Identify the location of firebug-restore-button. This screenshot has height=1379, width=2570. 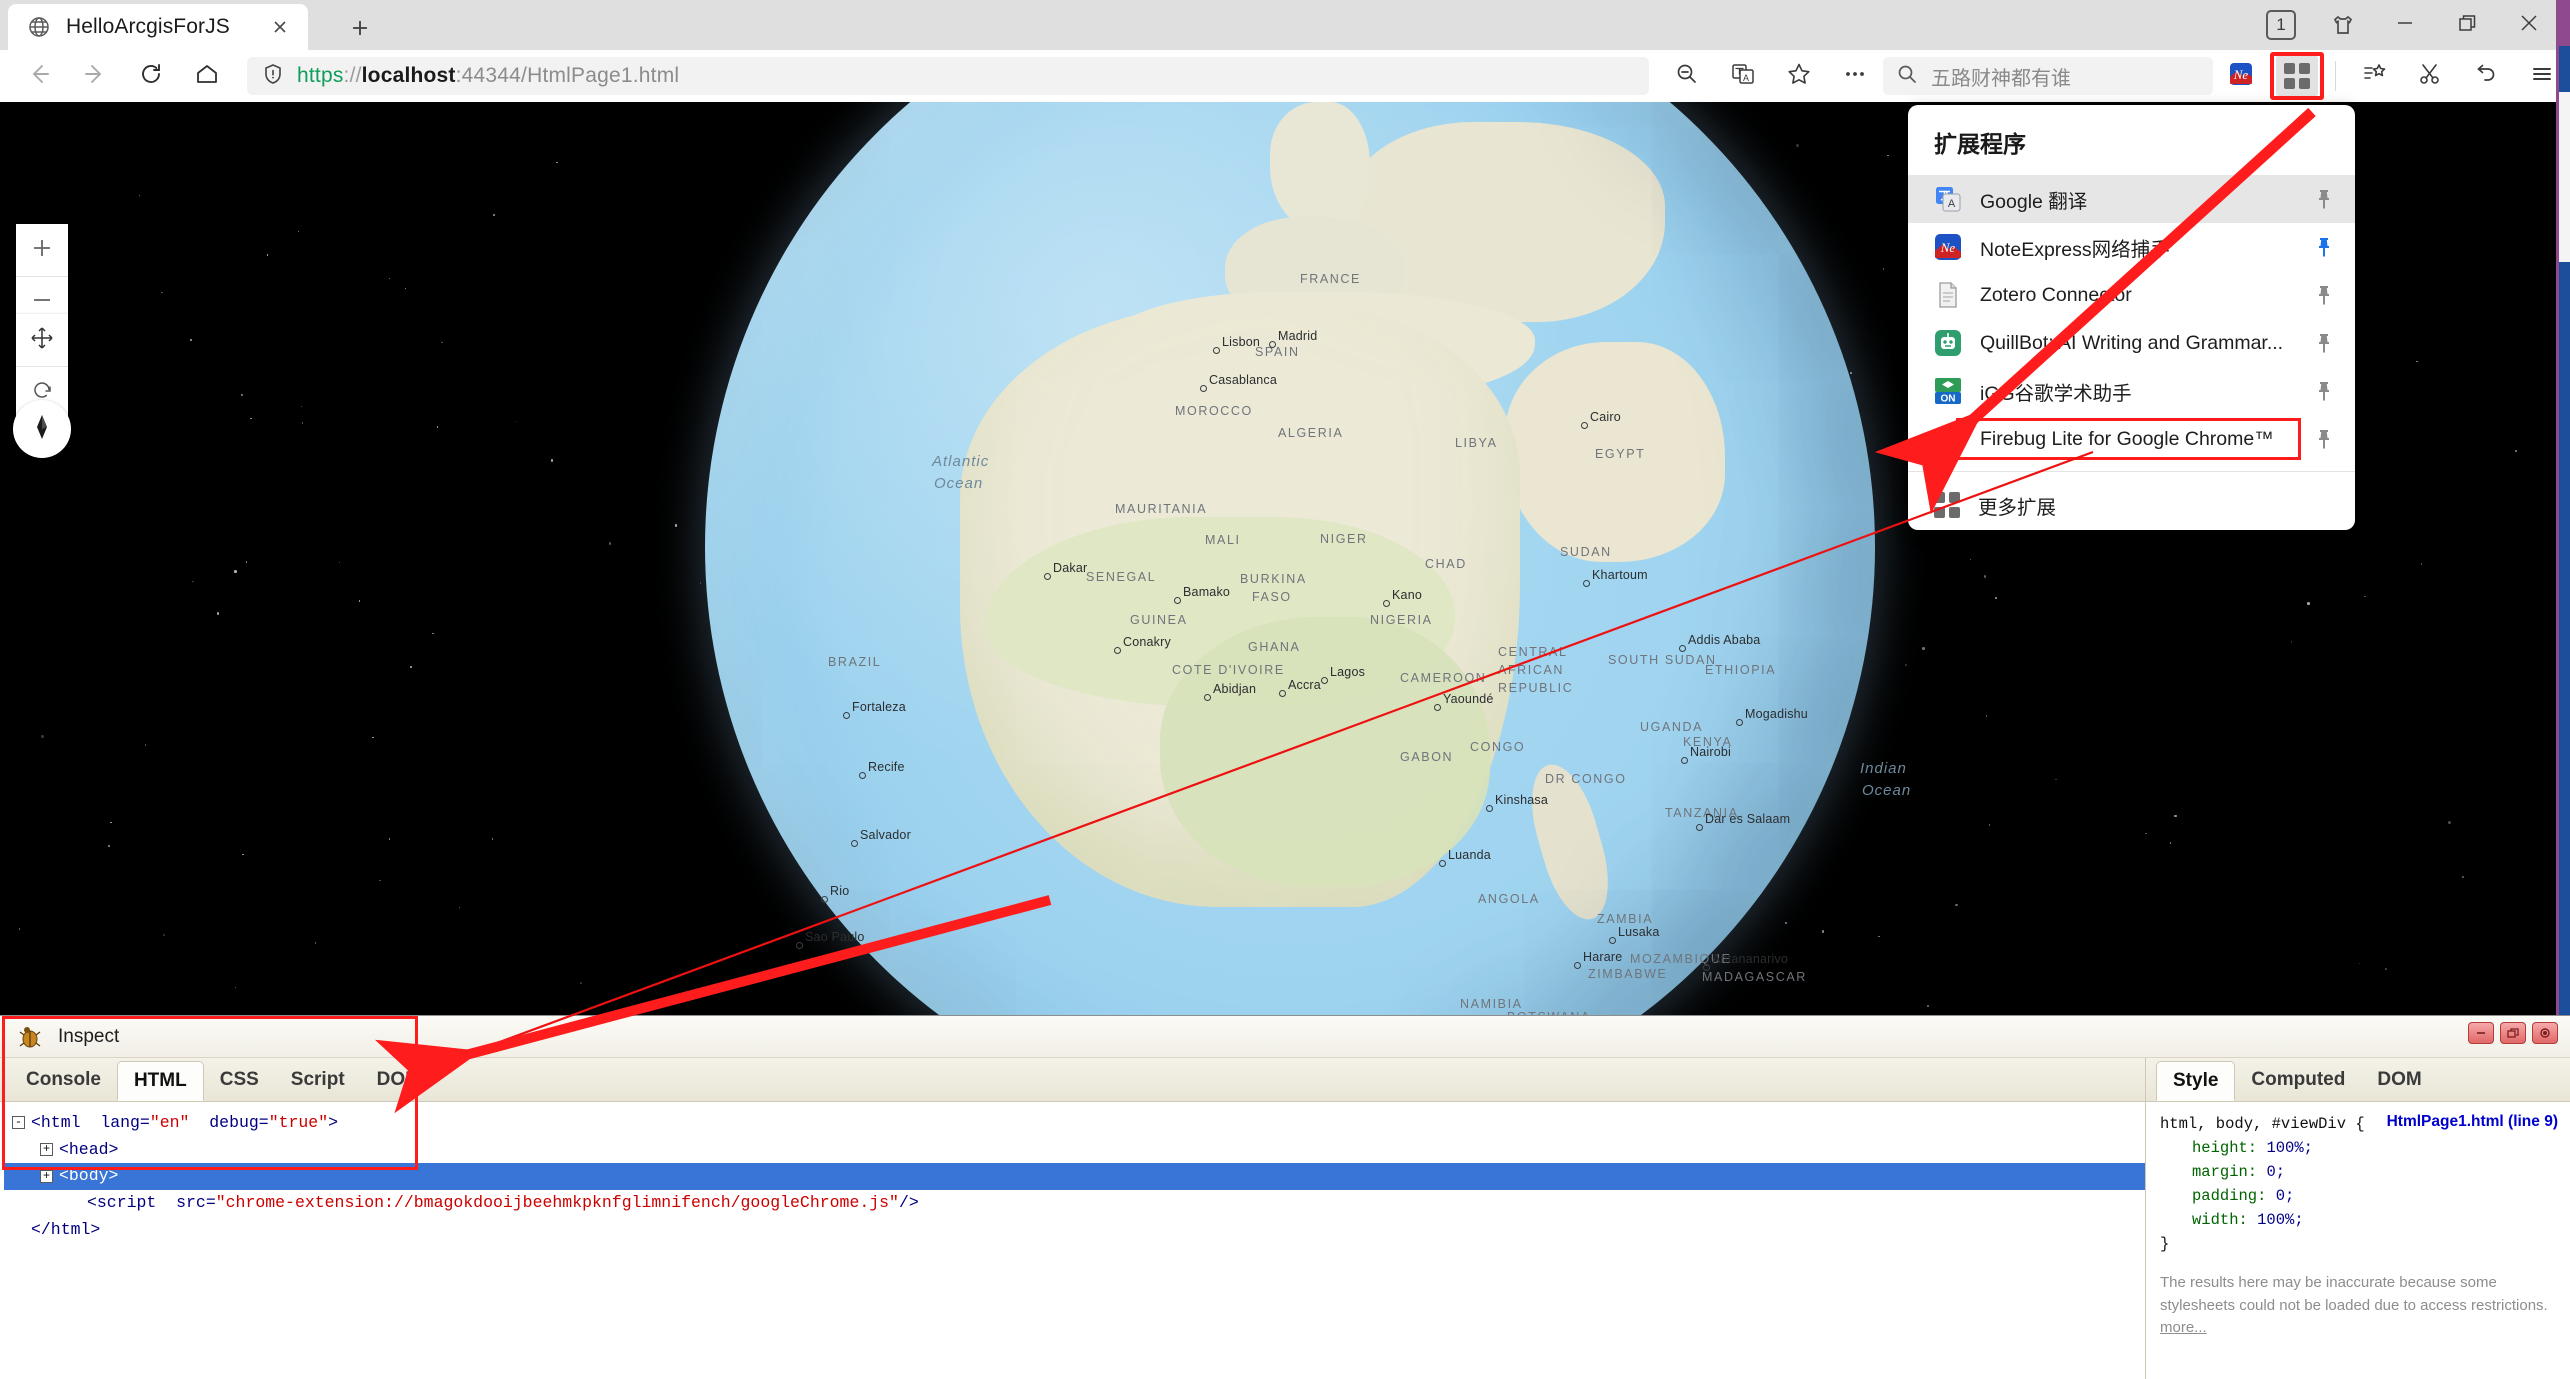
(2513, 1033).